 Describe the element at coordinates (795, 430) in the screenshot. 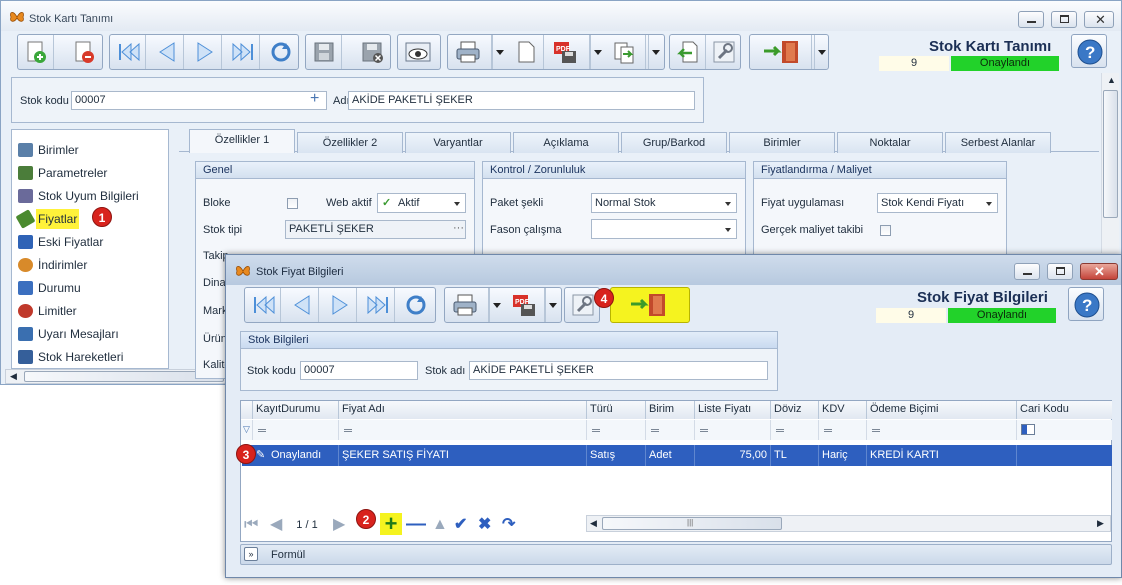

I see `filter-doviz` at that location.